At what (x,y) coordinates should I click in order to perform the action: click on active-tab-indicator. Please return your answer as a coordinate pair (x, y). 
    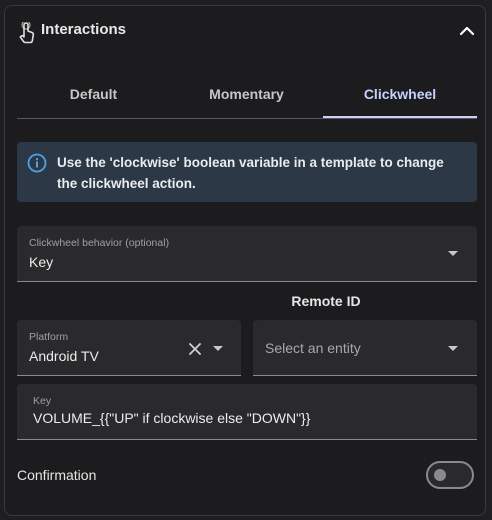
    Looking at the image, I should click on (400, 117).